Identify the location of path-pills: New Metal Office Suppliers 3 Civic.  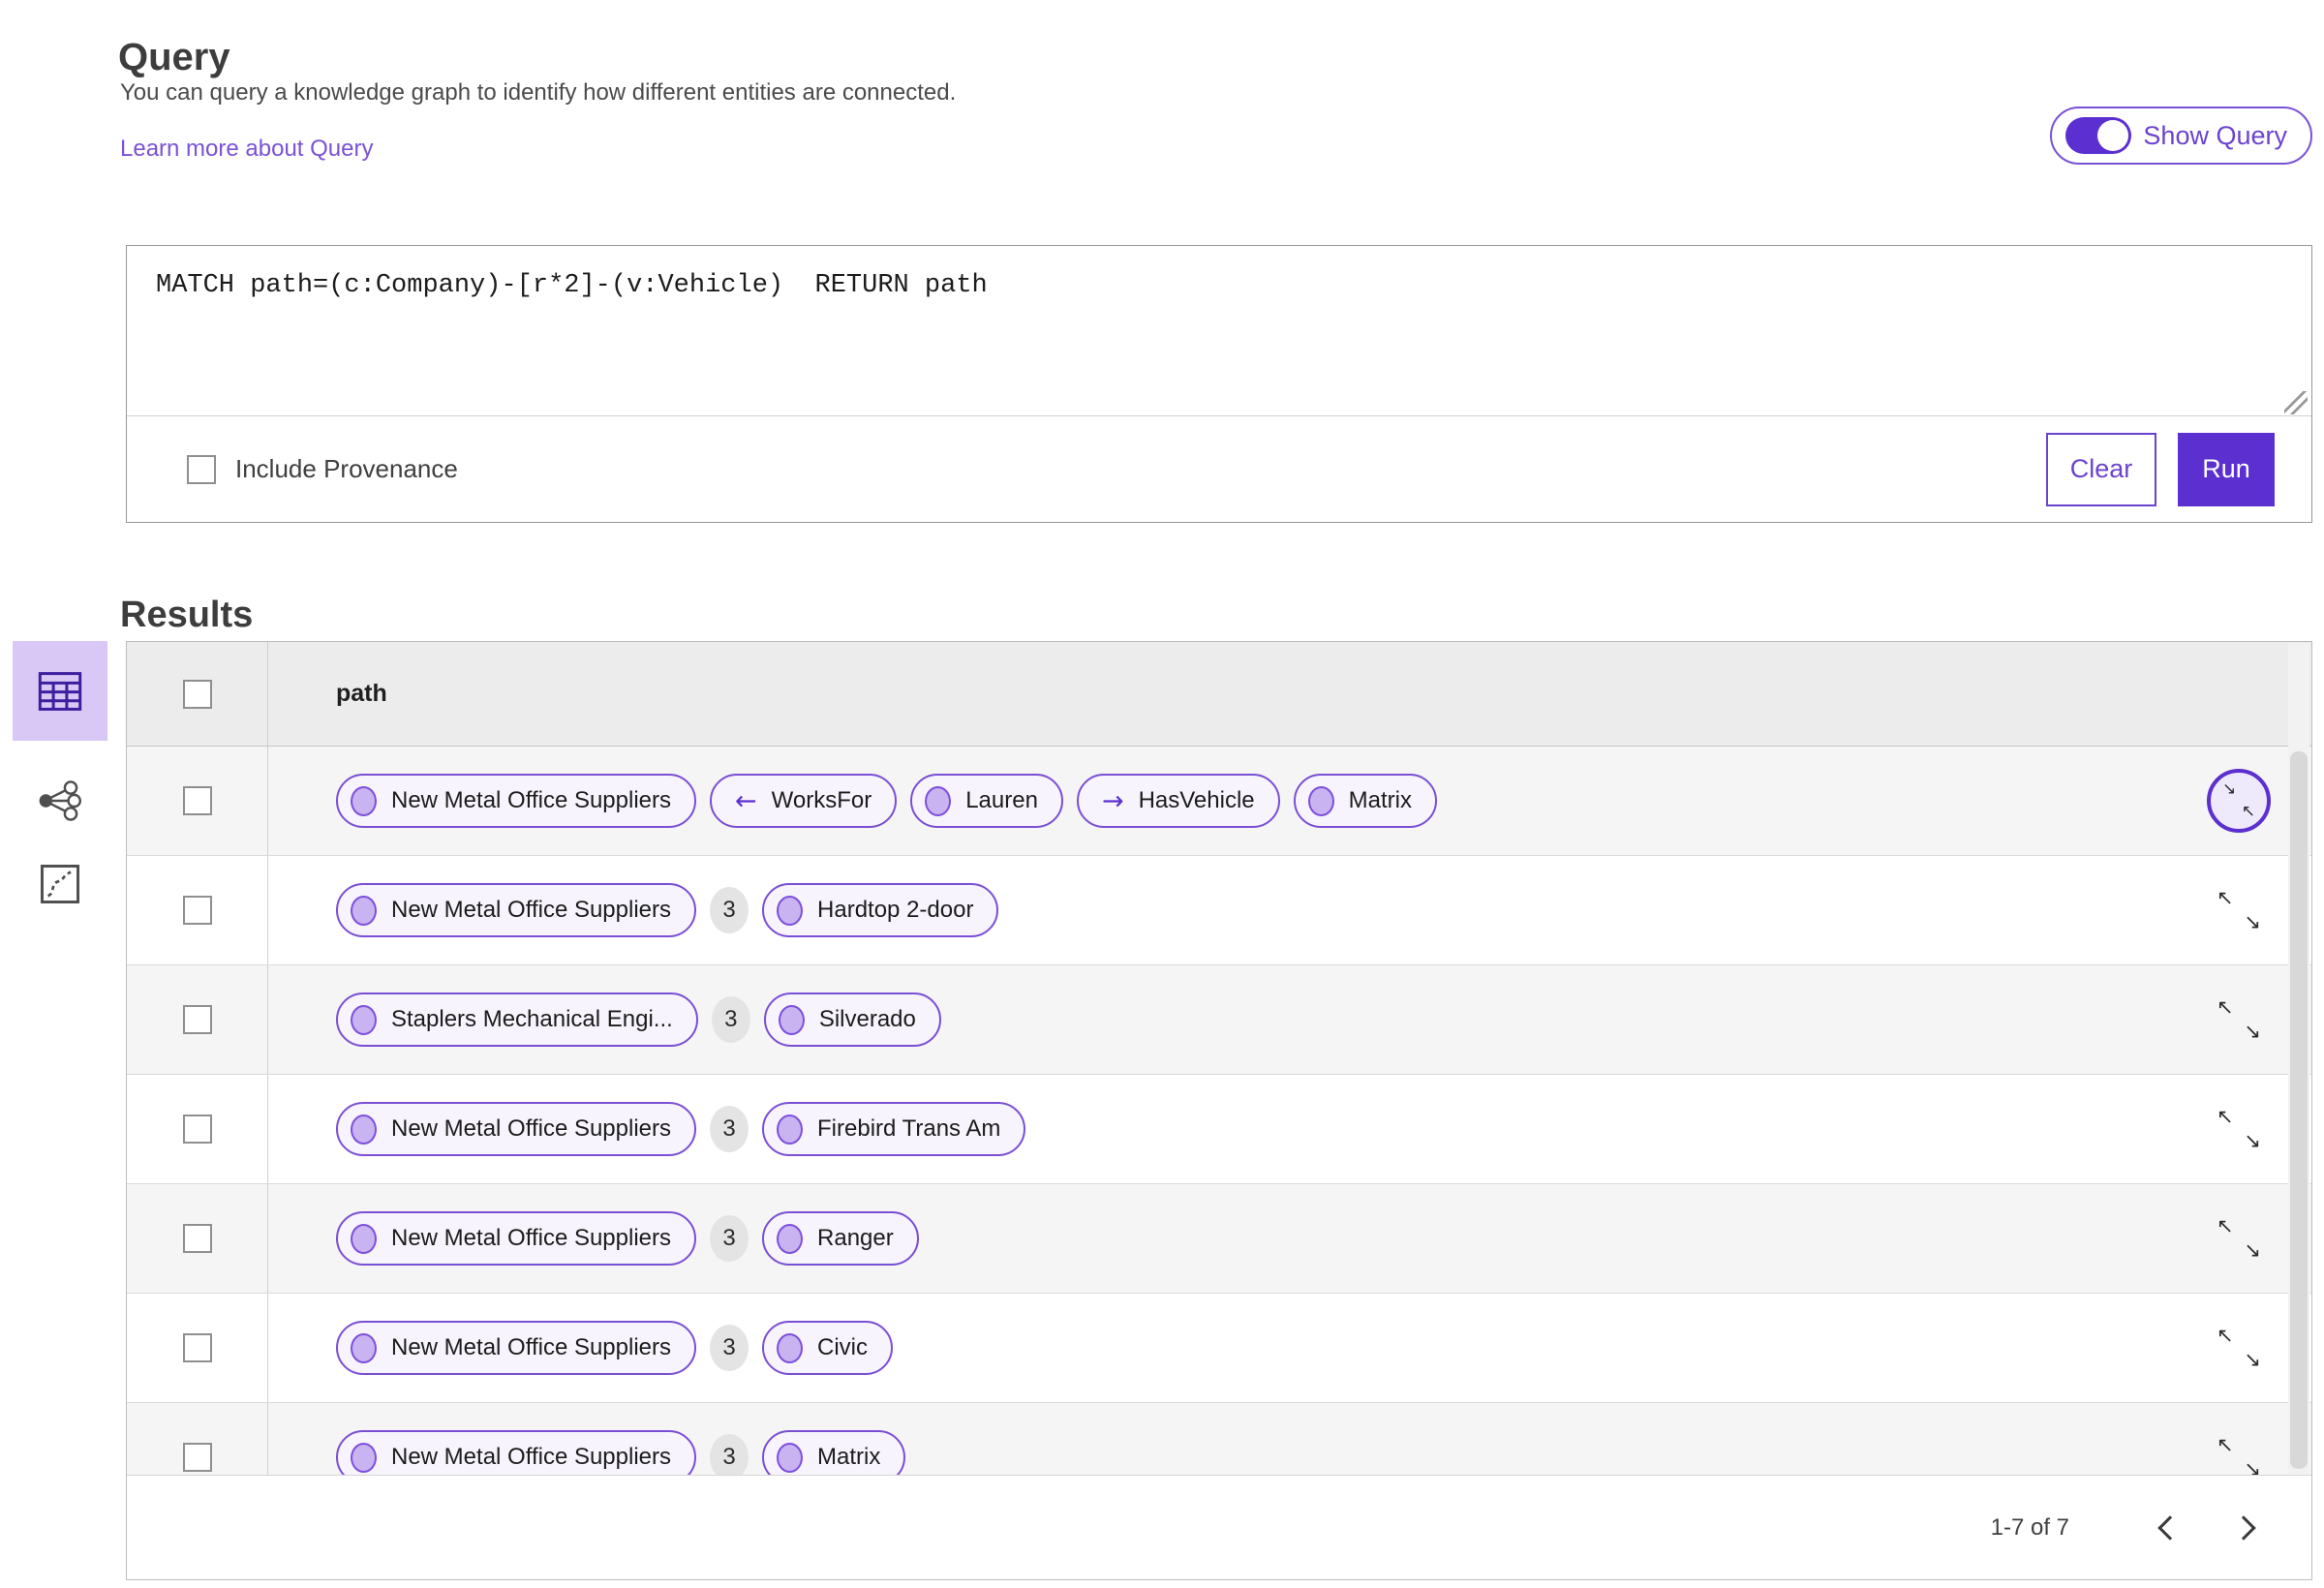
(615, 1348).